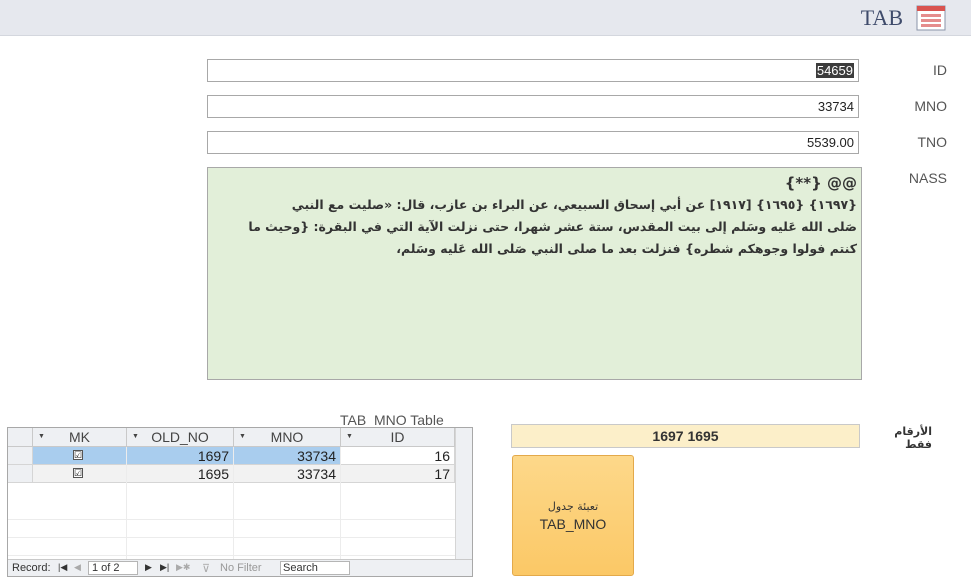  Describe the element at coordinates (881, 17) in the screenshot. I see `form-title: TAB` at that location.